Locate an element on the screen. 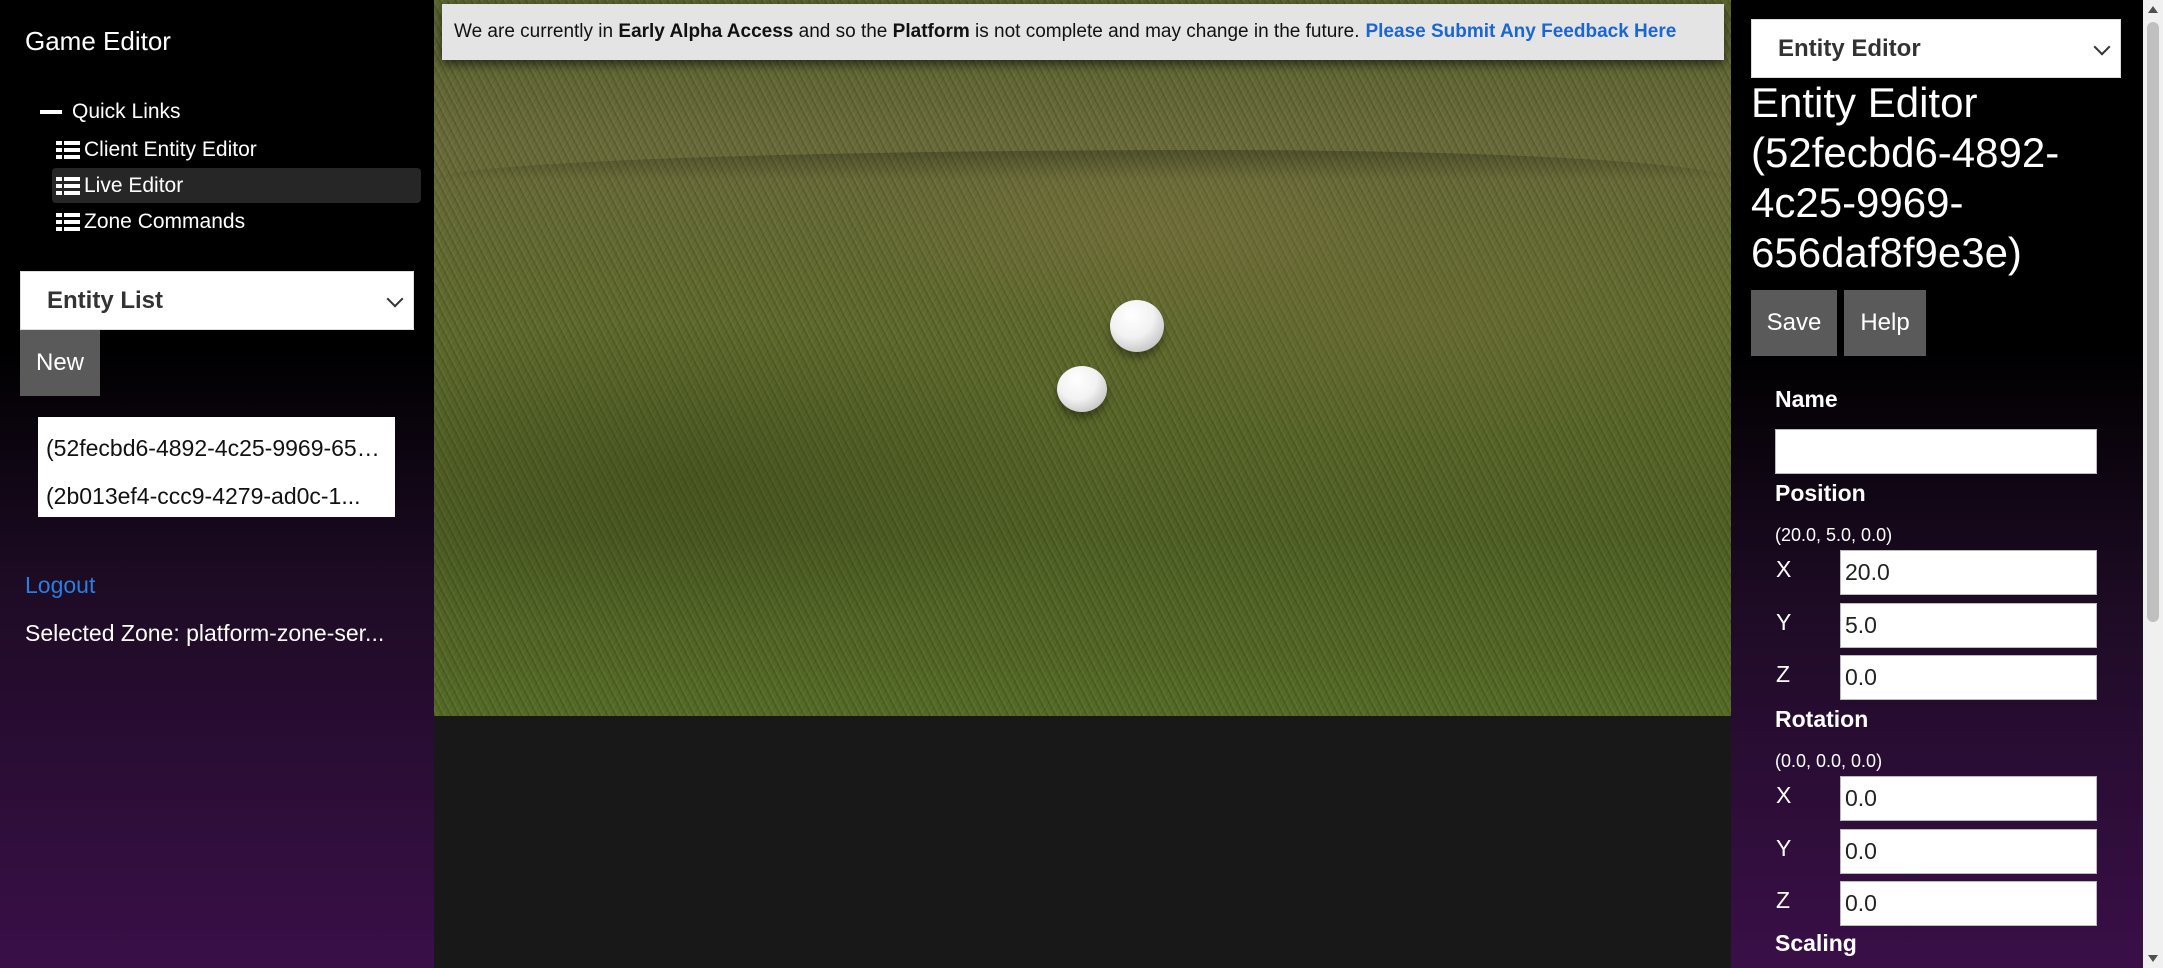 The image size is (2163, 968). quick-link-client-entity-editor: Client Entity Editor is located at coordinates (236, 149).